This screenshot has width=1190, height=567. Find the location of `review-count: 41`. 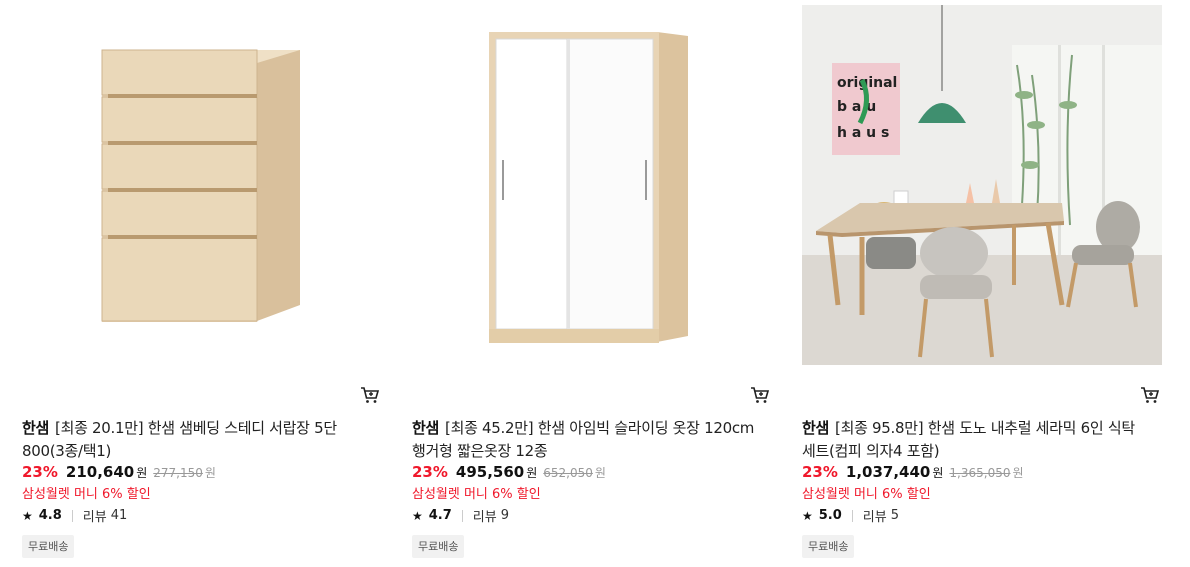

review-count: 41 is located at coordinates (119, 515).